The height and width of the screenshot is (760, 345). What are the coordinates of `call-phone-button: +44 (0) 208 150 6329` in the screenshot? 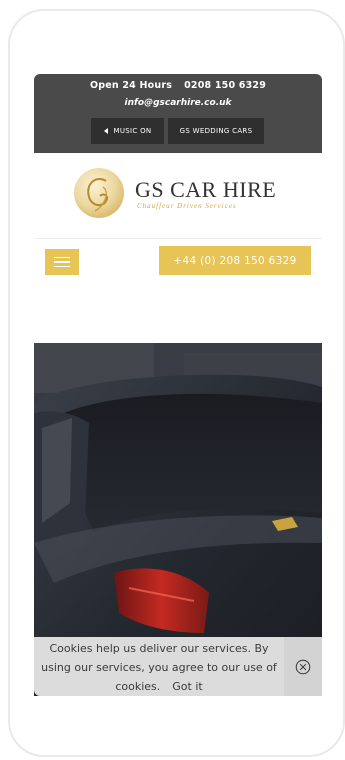 It's located at (235, 260).